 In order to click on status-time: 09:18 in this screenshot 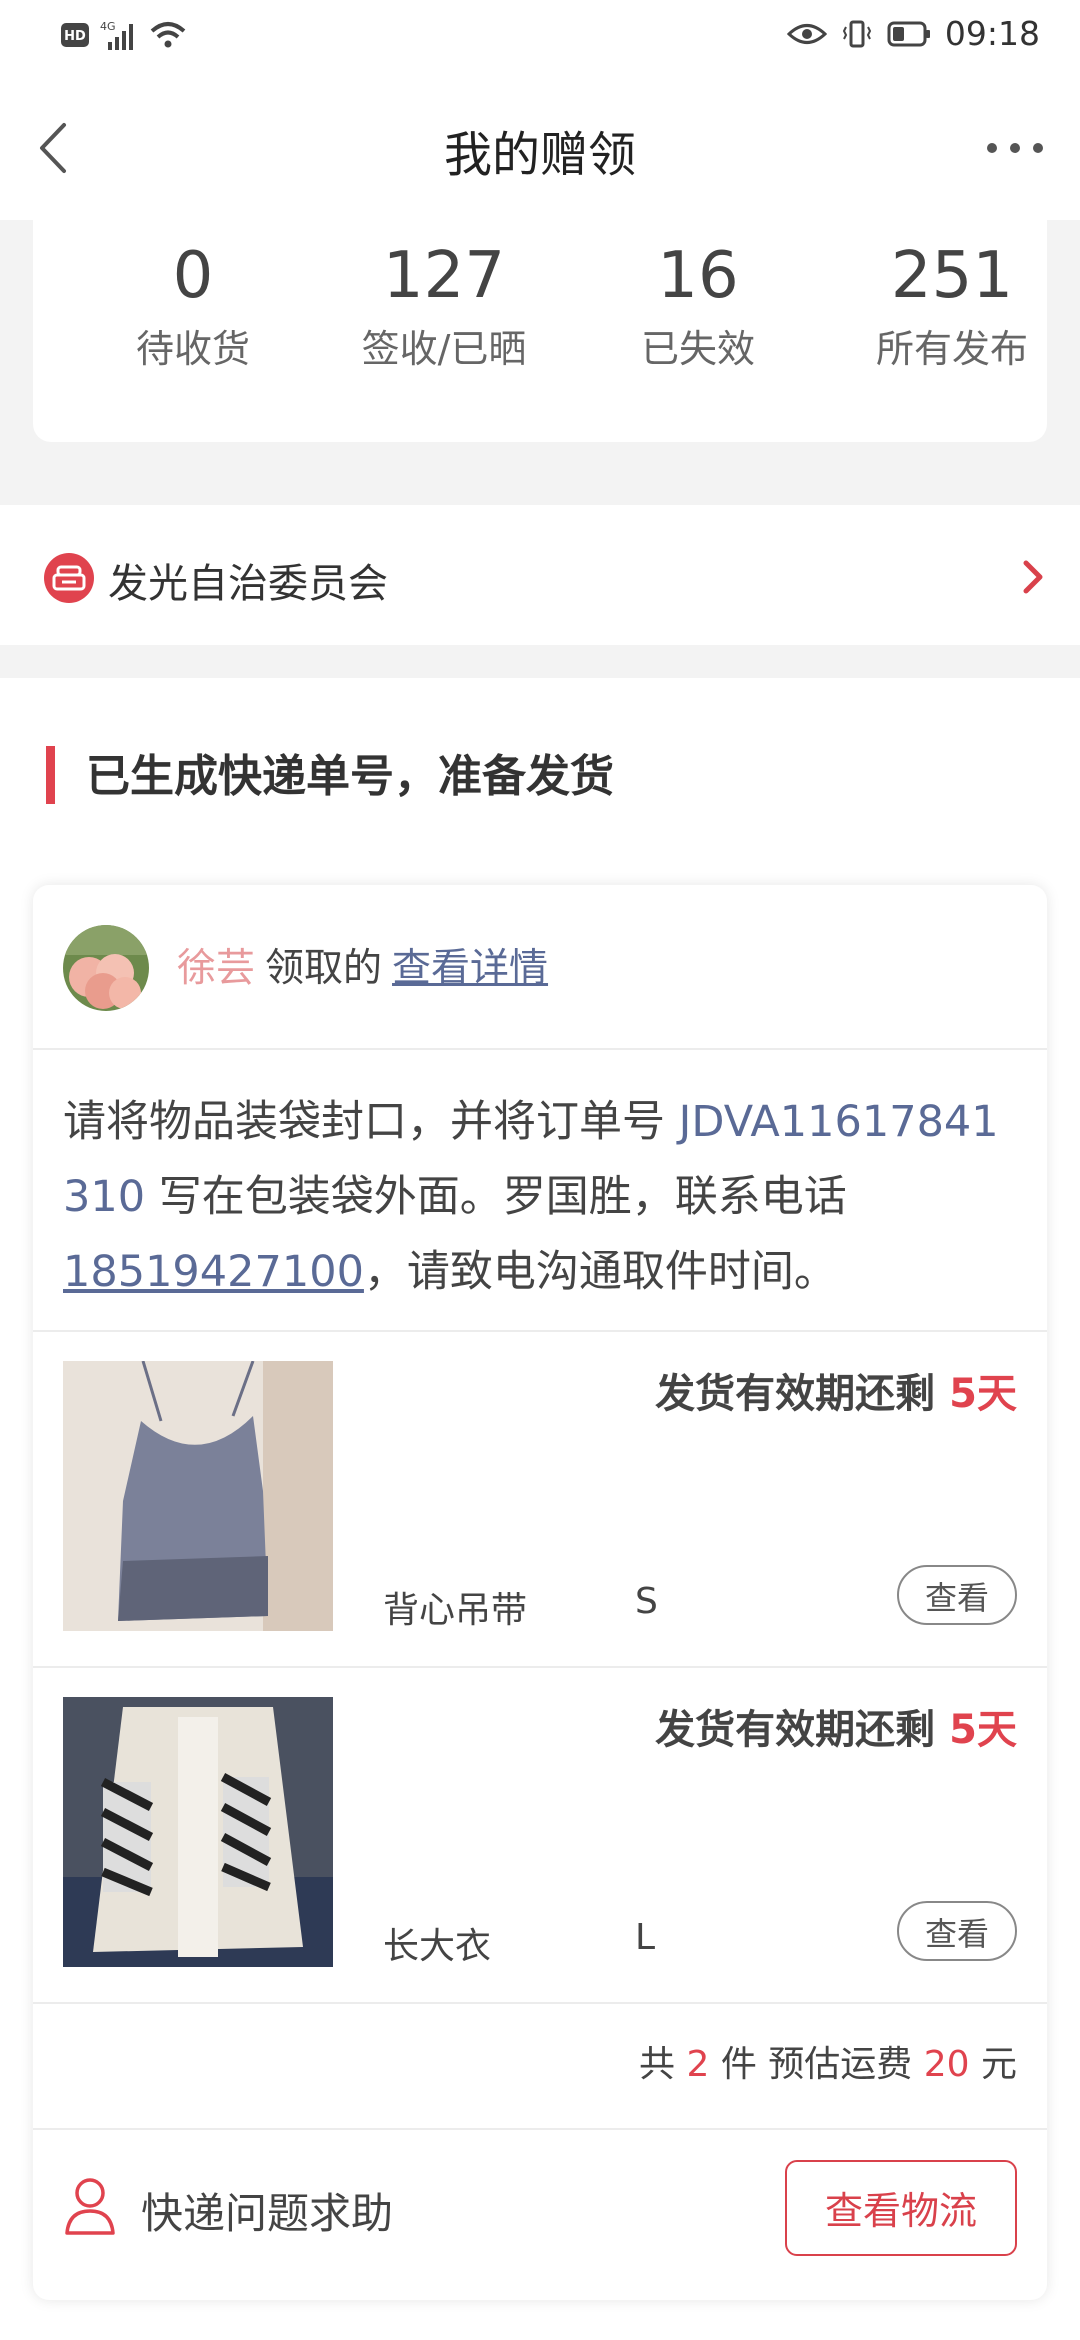, I will do `click(992, 33)`.